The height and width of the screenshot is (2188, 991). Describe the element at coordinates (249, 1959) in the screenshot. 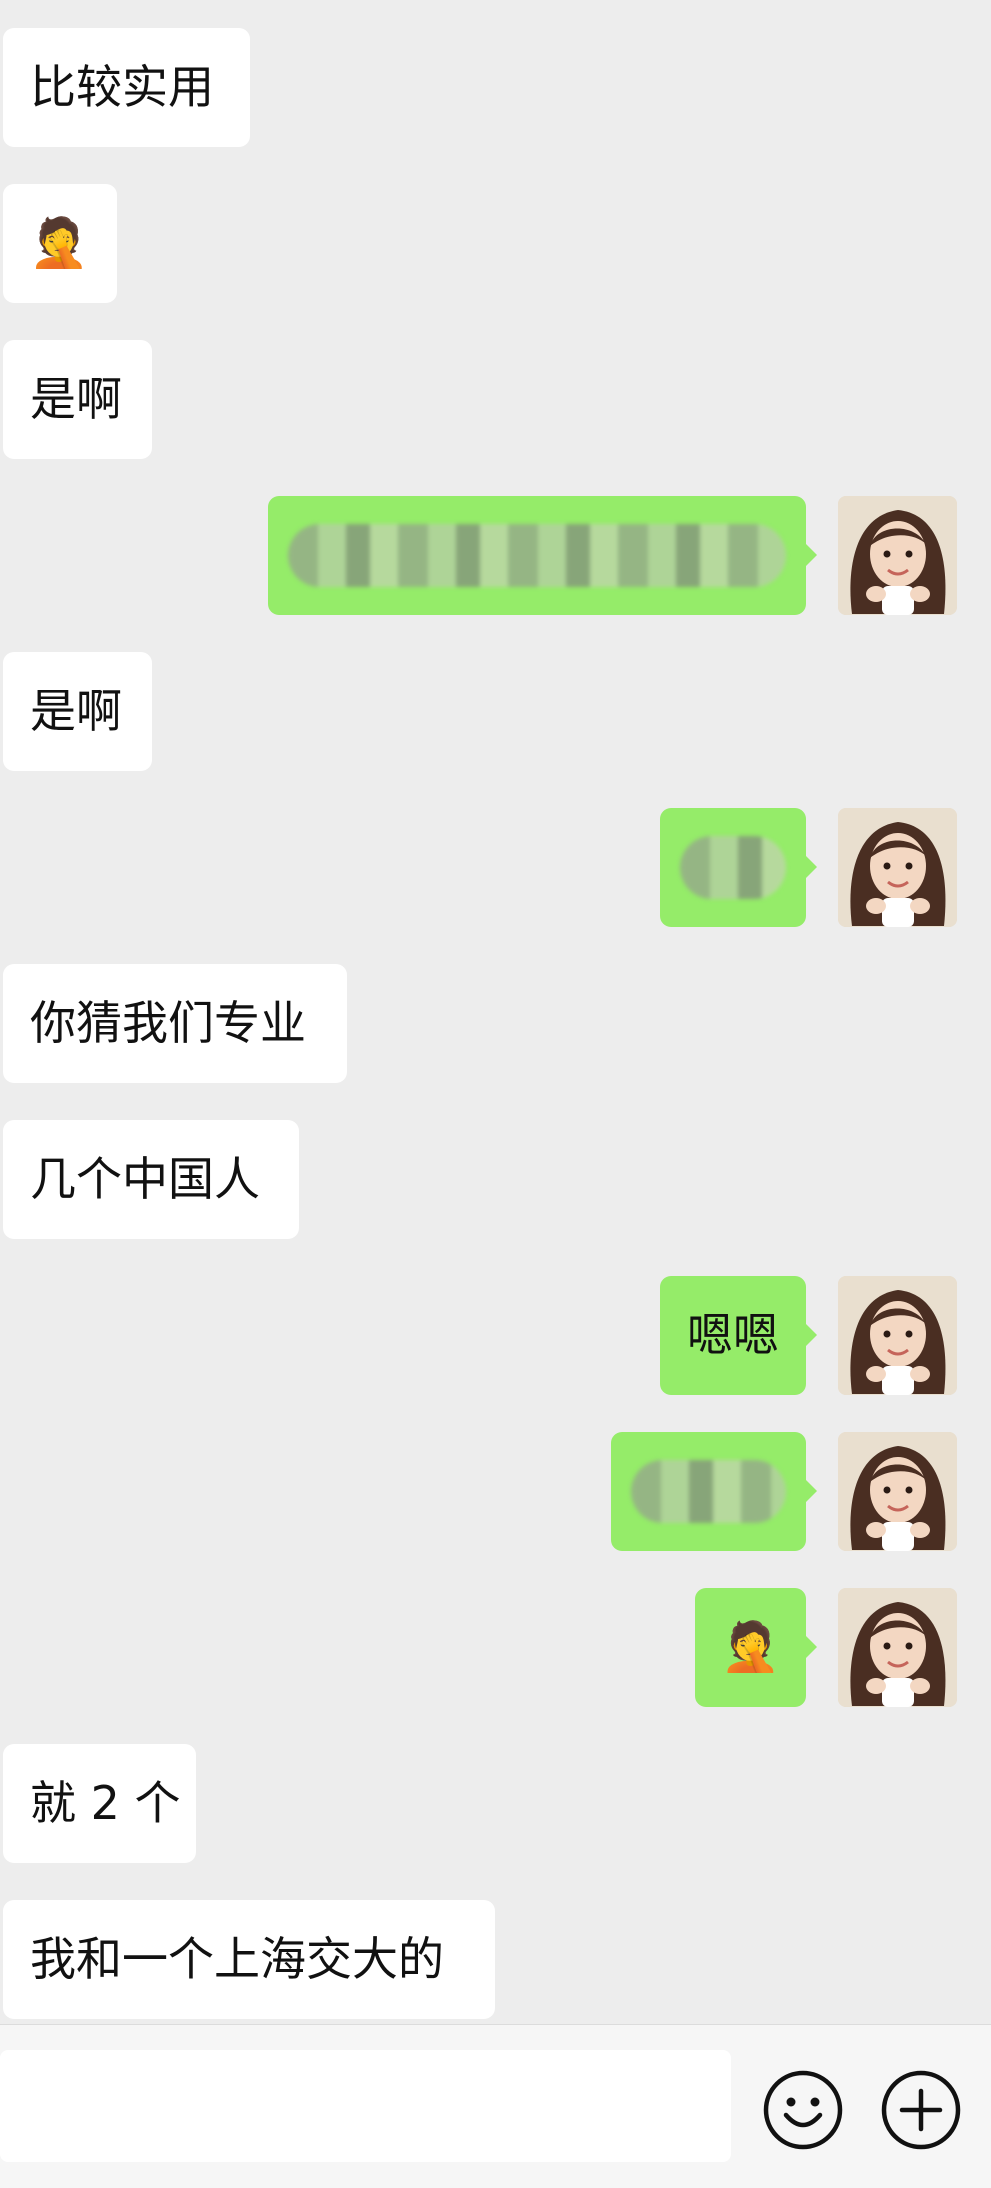

I see `incoming-message-bubble: 我和一个上海交大的` at that location.